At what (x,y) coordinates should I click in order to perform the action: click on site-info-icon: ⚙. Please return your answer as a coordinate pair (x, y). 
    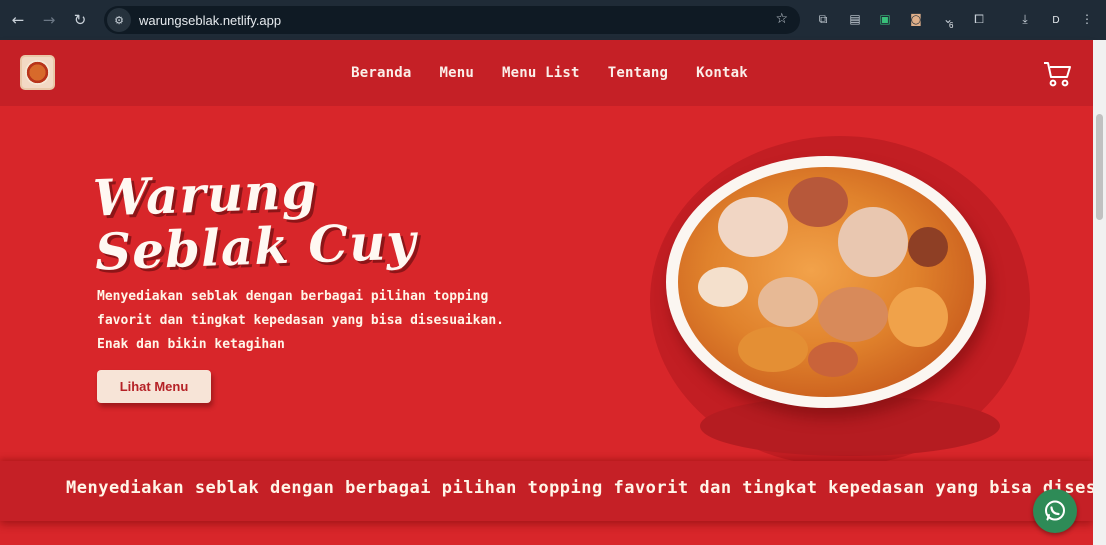
    Looking at the image, I should click on (119, 20).